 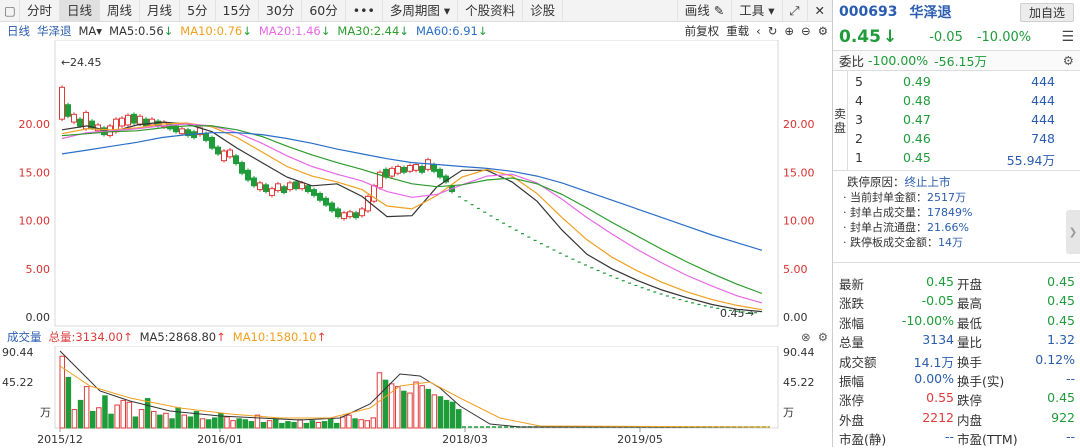 What do you see at coordinates (120, 11) in the screenshot?
I see `tab-weekly: 周线` at bounding box center [120, 11].